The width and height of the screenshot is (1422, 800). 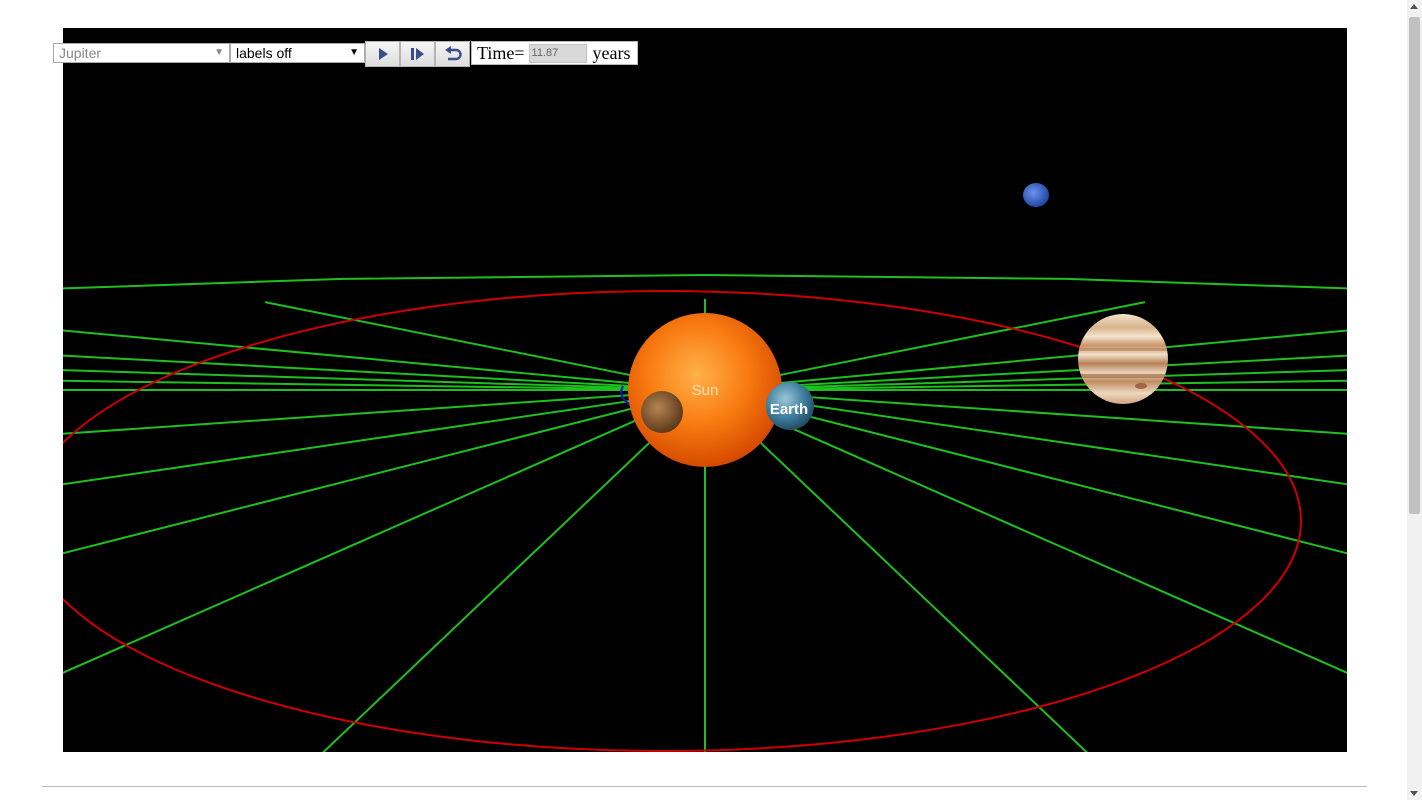 I want to click on reset-icon, so click(x=453, y=53).